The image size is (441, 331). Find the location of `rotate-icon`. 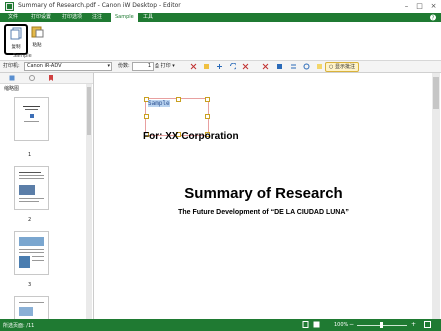

rotate-icon is located at coordinates (306, 66).